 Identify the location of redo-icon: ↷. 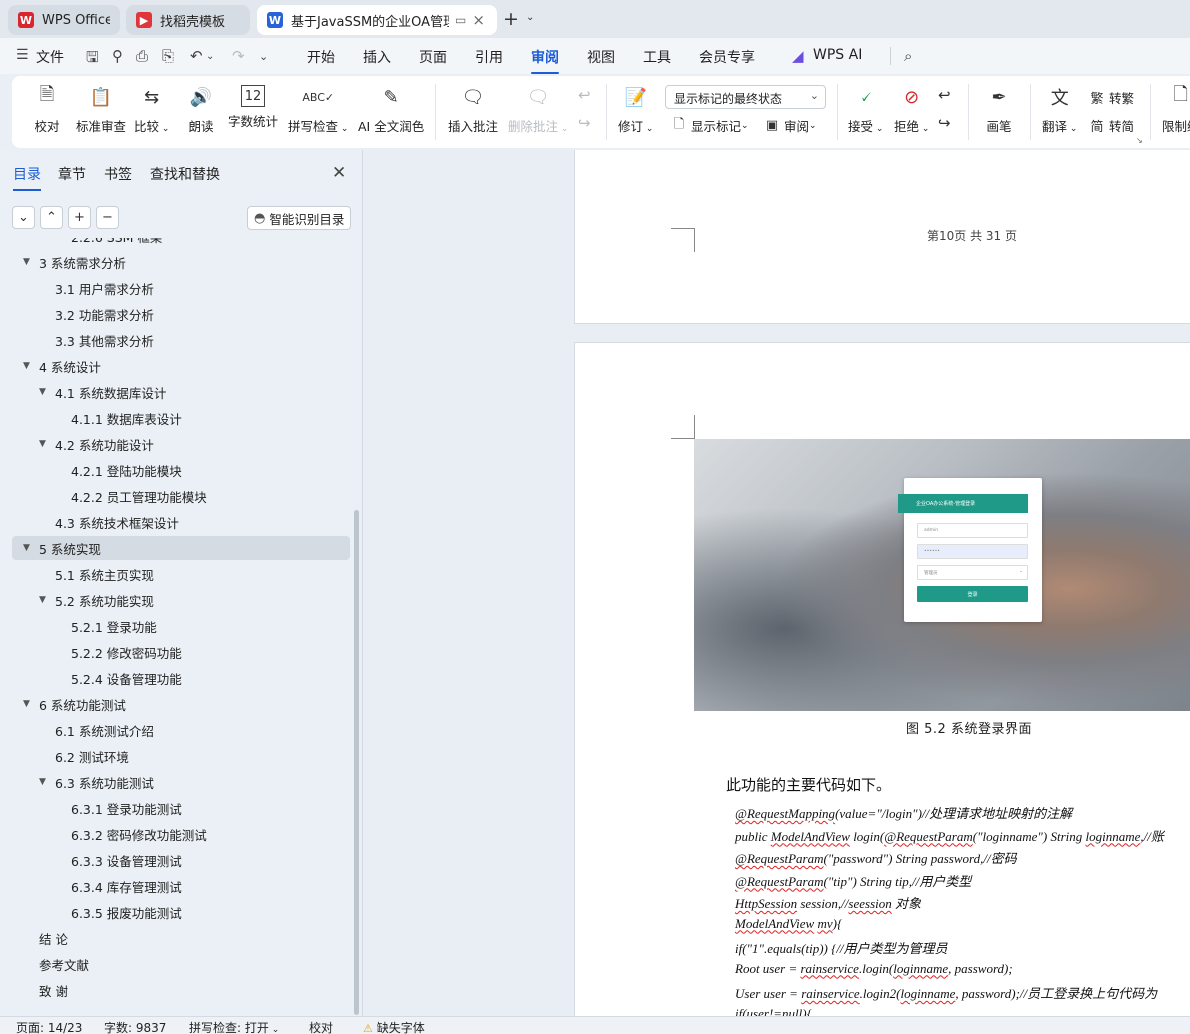
(238, 56).